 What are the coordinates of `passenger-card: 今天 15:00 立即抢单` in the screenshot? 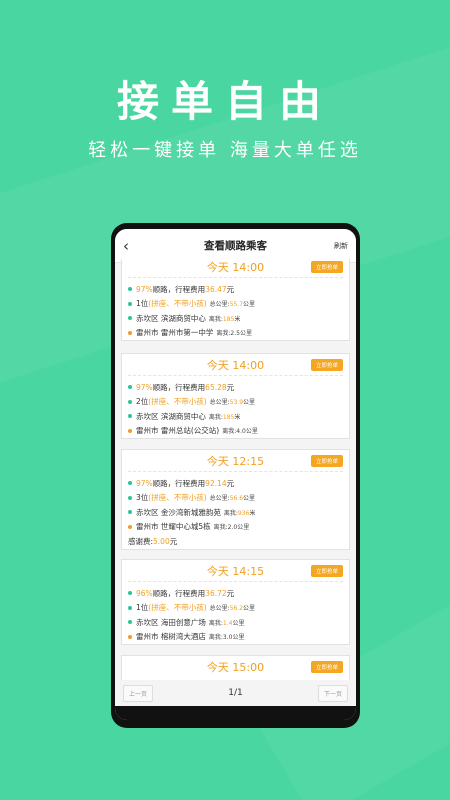 It's located at (235, 667).